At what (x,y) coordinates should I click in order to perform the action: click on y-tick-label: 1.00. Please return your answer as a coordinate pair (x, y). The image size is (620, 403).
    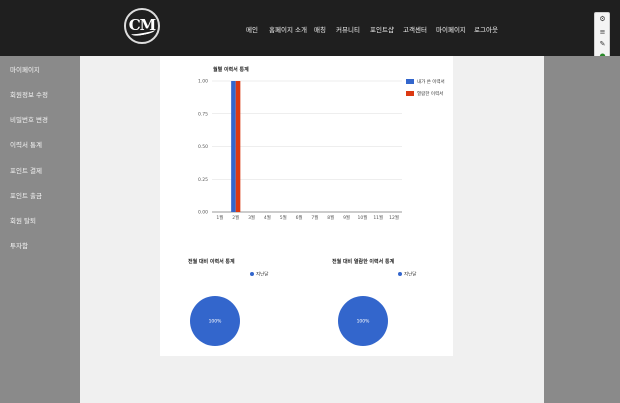
    Looking at the image, I should click on (203, 82).